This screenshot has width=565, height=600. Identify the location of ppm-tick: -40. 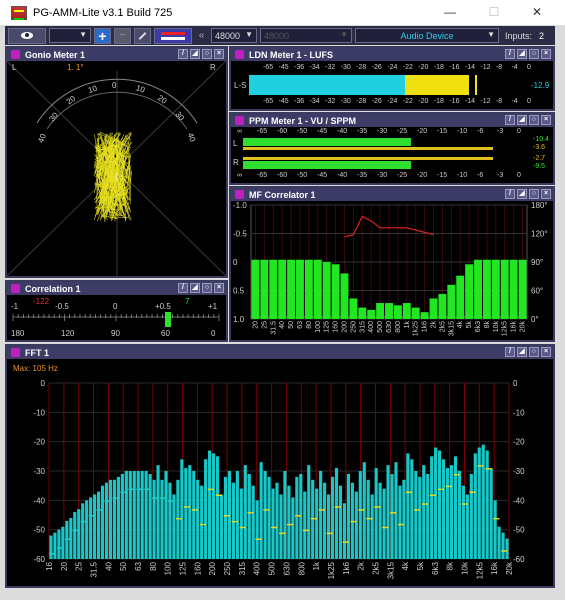
(342, 175).